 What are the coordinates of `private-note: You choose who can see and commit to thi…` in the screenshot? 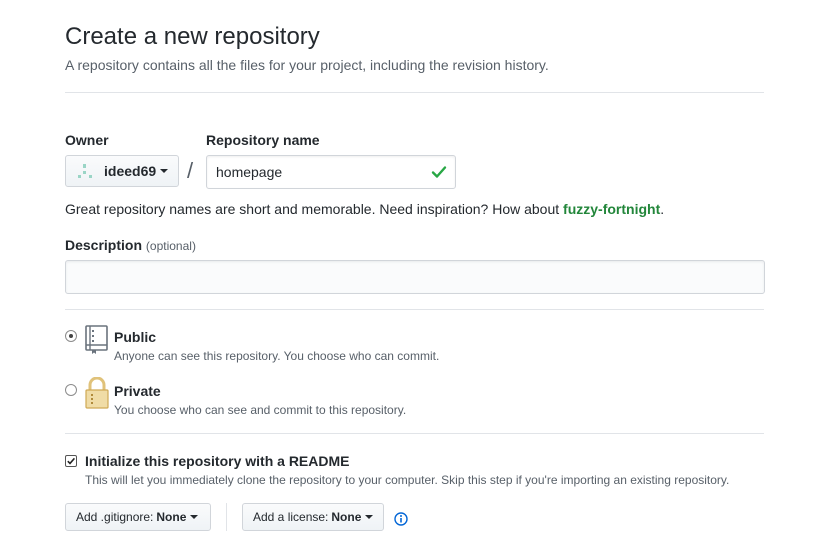 It's located at (260, 410).